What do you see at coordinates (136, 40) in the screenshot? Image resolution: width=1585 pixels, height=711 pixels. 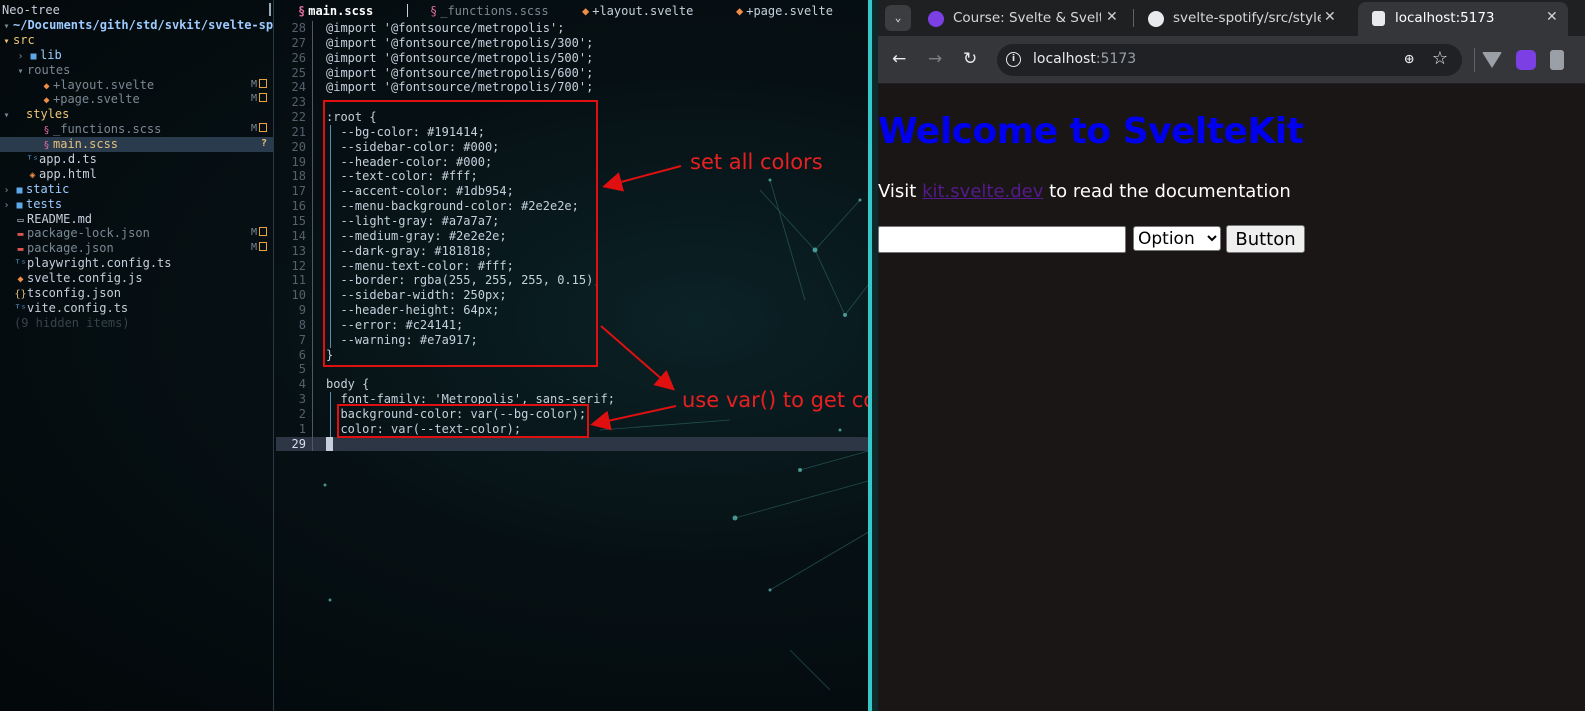 I see `tree-item-src: ▾ src` at bounding box center [136, 40].